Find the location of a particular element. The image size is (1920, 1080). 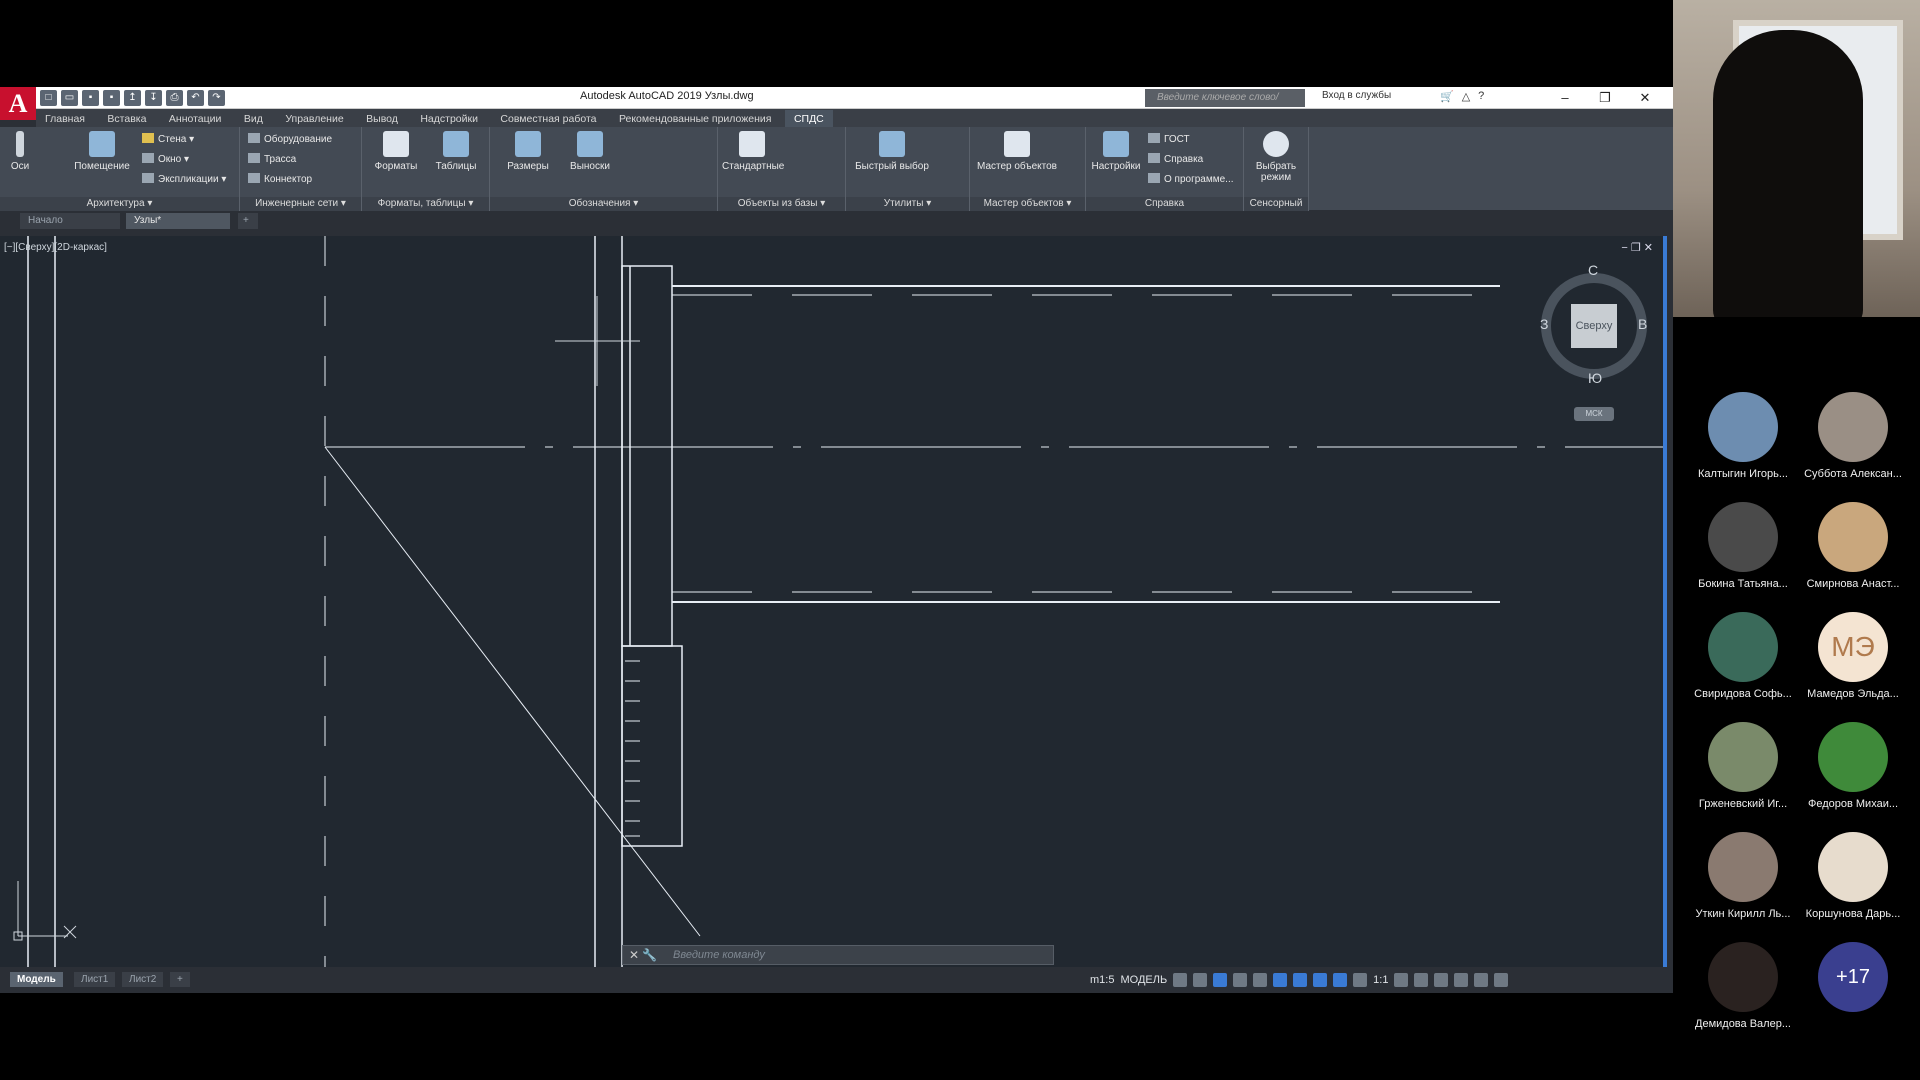

tab-insert: Вставка is located at coordinates (126, 119).